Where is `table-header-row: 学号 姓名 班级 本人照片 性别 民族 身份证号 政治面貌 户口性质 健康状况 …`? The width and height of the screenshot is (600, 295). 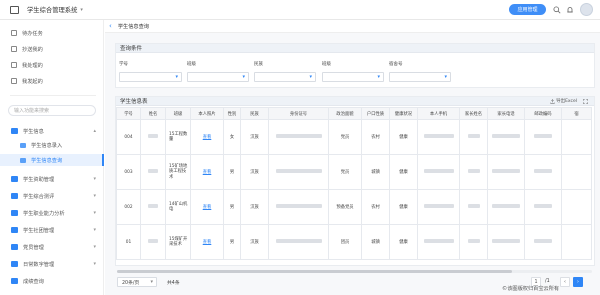 table-header-row: 学号 姓名 班级 本人照片 性别 民族 身份证号 政治面貌 户口性质 健康状况 … is located at coordinates (354, 113).